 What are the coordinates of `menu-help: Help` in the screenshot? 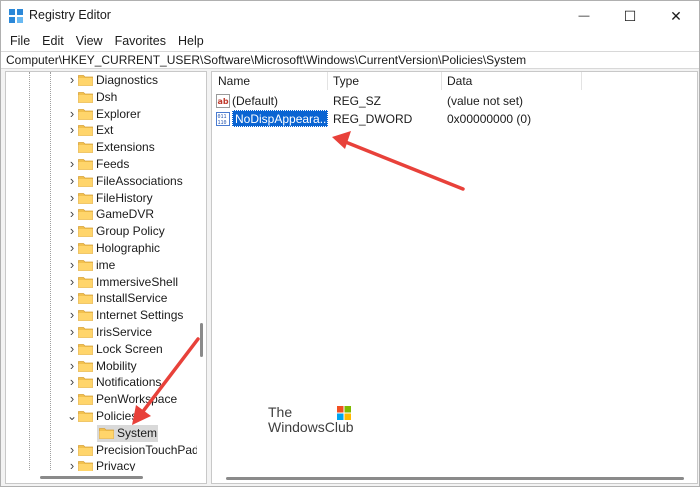 It's located at (191, 41).